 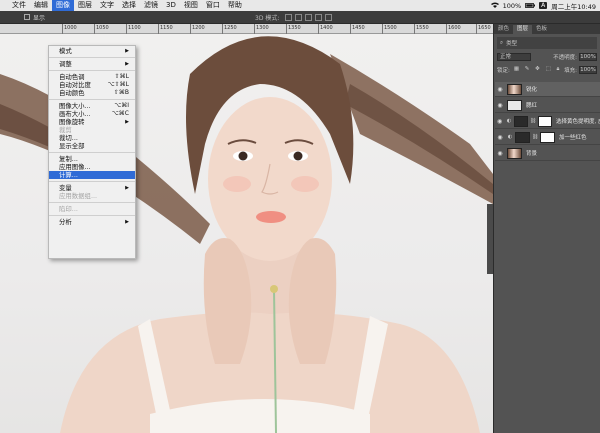 What do you see at coordinates (69, 29) in the screenshot?
I see `ruler-tick: 1000` at bounding box center [69, 29].